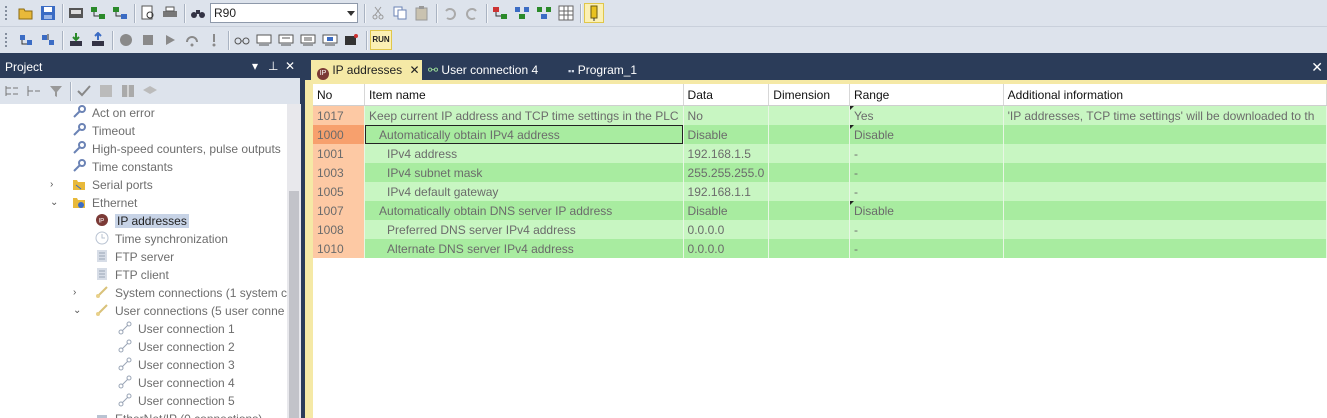 Image resolution: width=1327 pixels, height=418 pixels. Describe the element at coordinates (170, 40) in the screenshot. I see `run-icon` at that location.